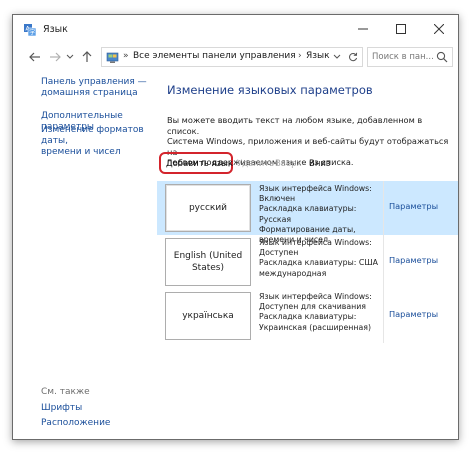  Describe the element at coordinates (61, 408) in the screenshot. I see `fonts-link: Шрифты` at that location.